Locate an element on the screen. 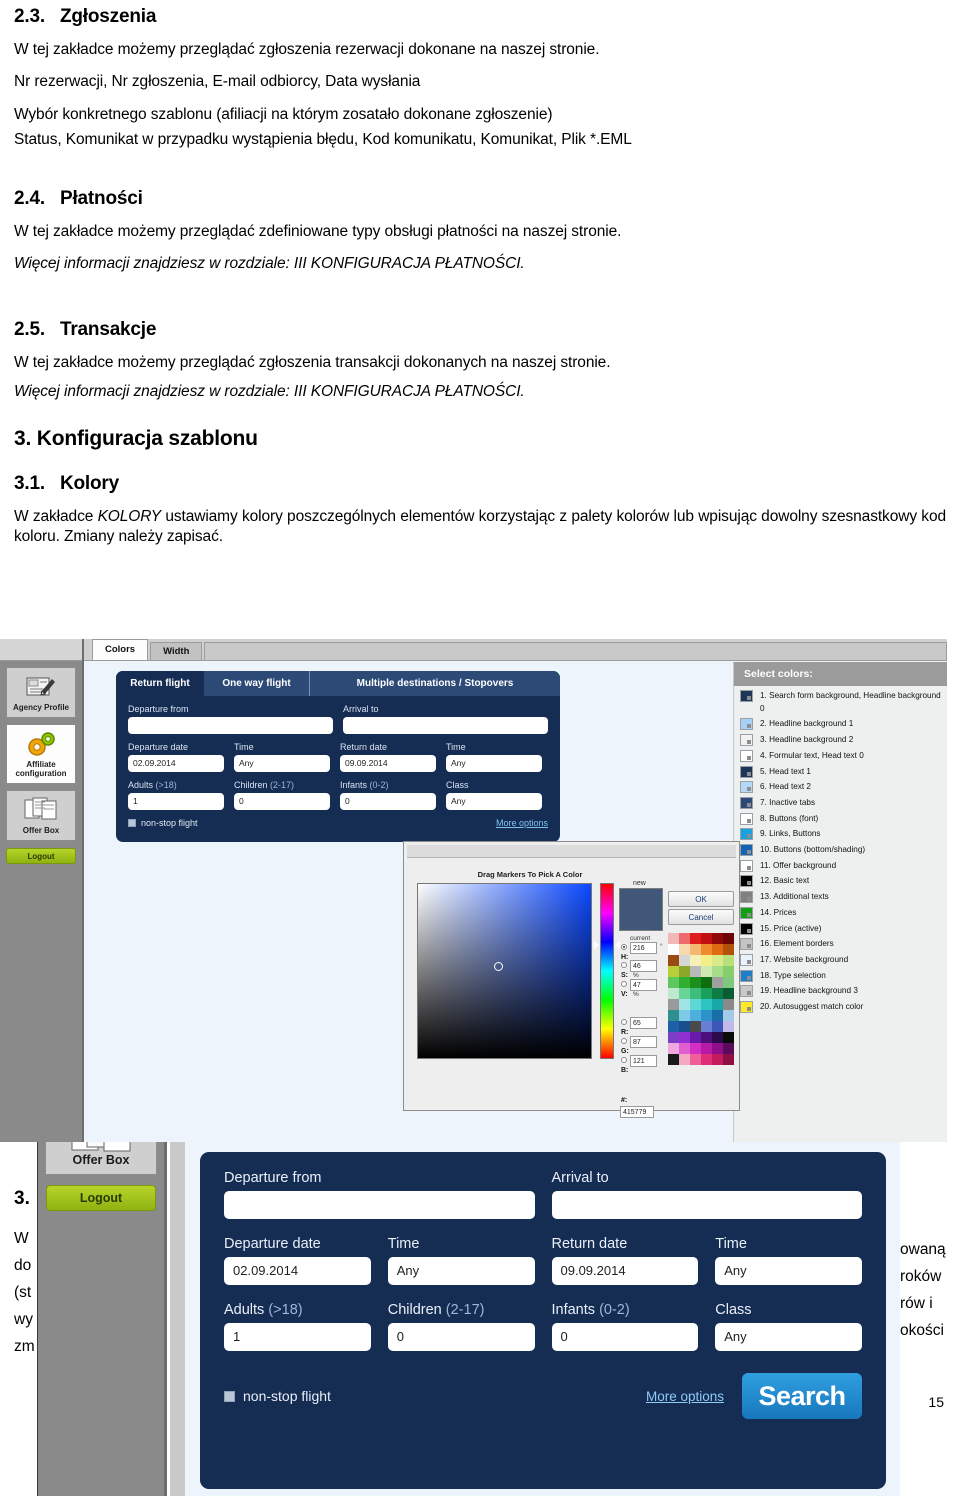 This screenshot has height=1496, width=960. infants-select: 0 is located at coordinates (388, 801).